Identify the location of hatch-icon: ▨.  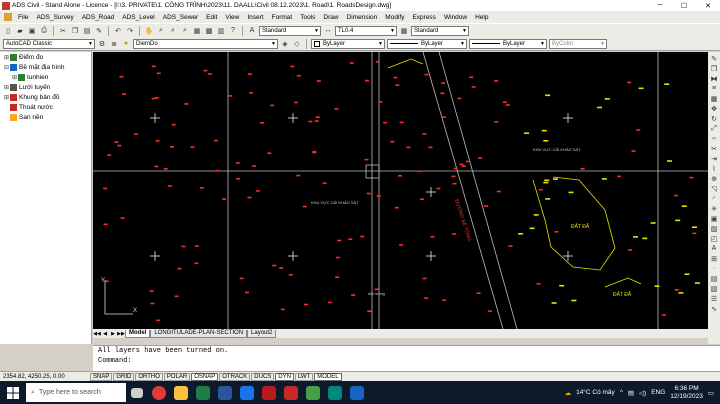
(714, 228).